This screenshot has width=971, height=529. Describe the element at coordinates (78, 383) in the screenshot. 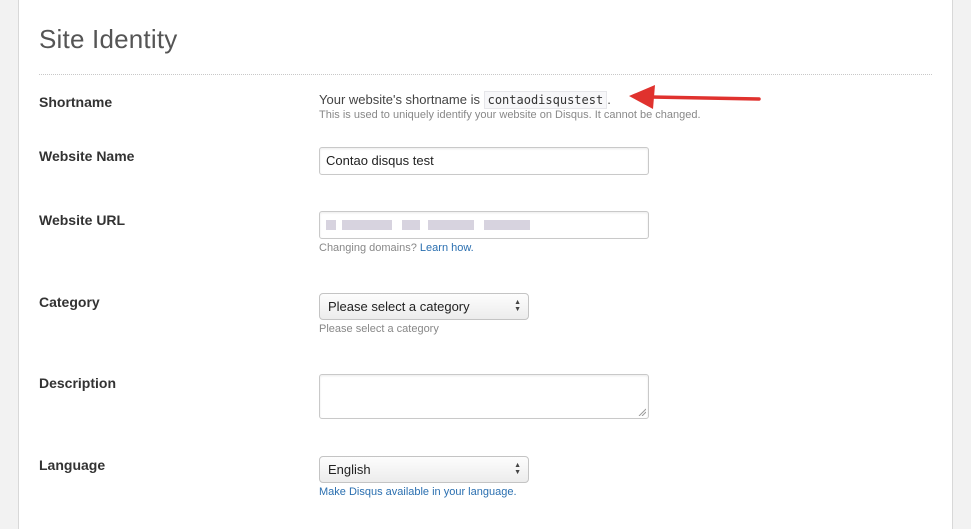

I see `description-label: Description` at that location.